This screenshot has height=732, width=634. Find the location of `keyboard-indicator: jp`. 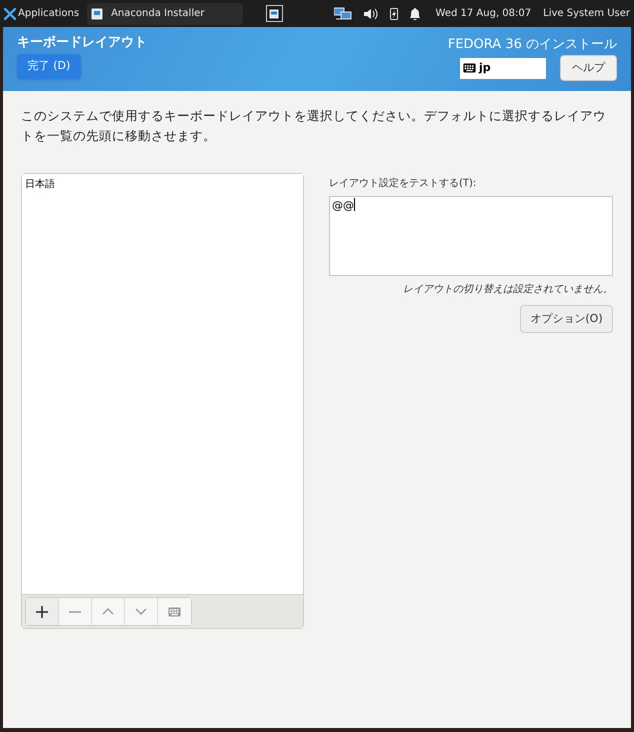

keyboard-indicator: jp is located at coordinates (503, 68).